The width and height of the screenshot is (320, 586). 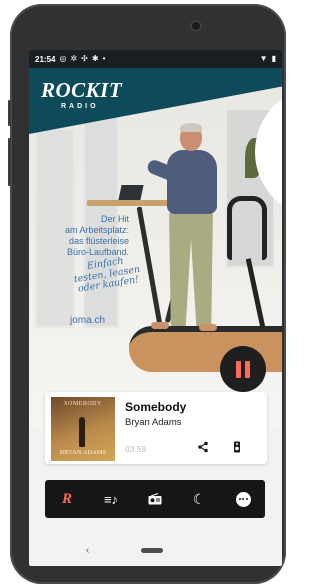 What do you see at coordinates (255, 293) in the screenshot?
I see `treadmill-bar-image` at bounding box center [255, 293].